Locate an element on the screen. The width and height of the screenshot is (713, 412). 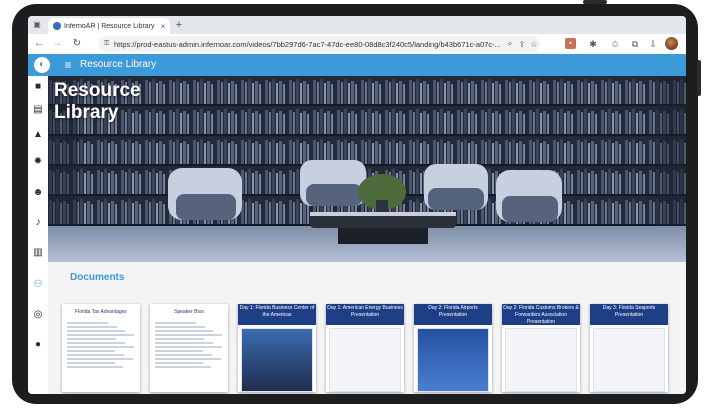
stage-icon: ▲ is located at coordinates (38, 135).